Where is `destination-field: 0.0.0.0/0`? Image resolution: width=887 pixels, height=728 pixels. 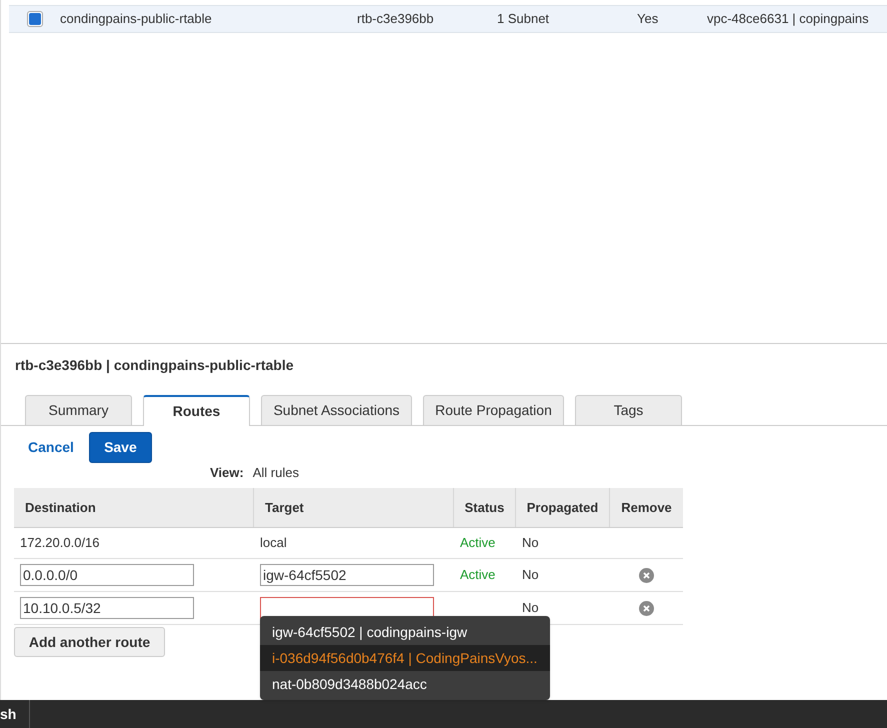 destination-field: 0.0.0.0/0 is located at coordinates (107, 575).